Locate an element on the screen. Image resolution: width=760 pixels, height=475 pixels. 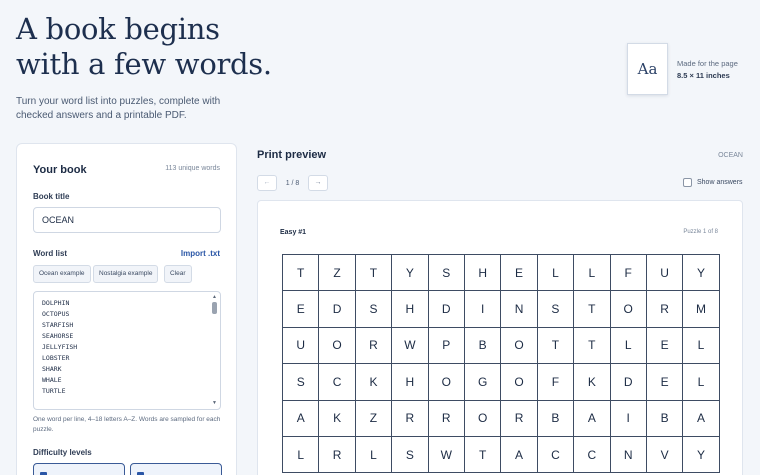
grid-cell: P is located at coordinates (446, 346).